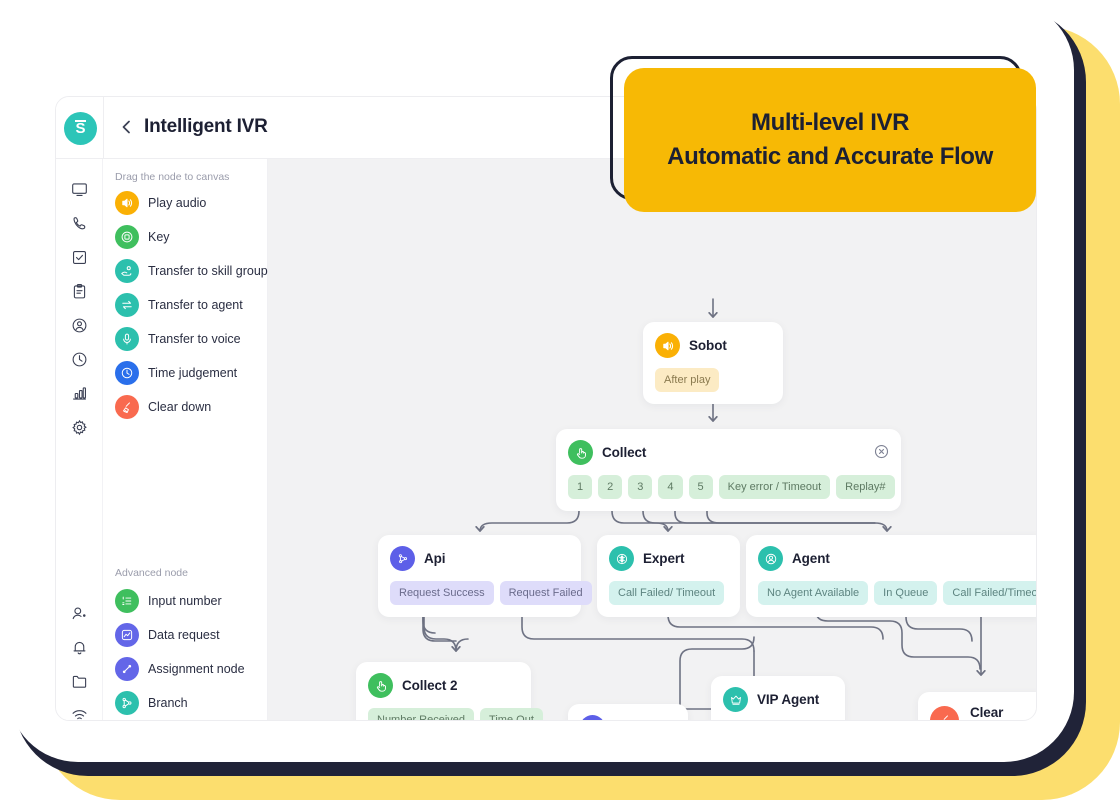 This screenshot has height=800, width=1120. What do you see at coordinates (208, 271) in the screenshot?
I see `palette-item-label: Transfer to skill group` at bounding box center [208, 271].